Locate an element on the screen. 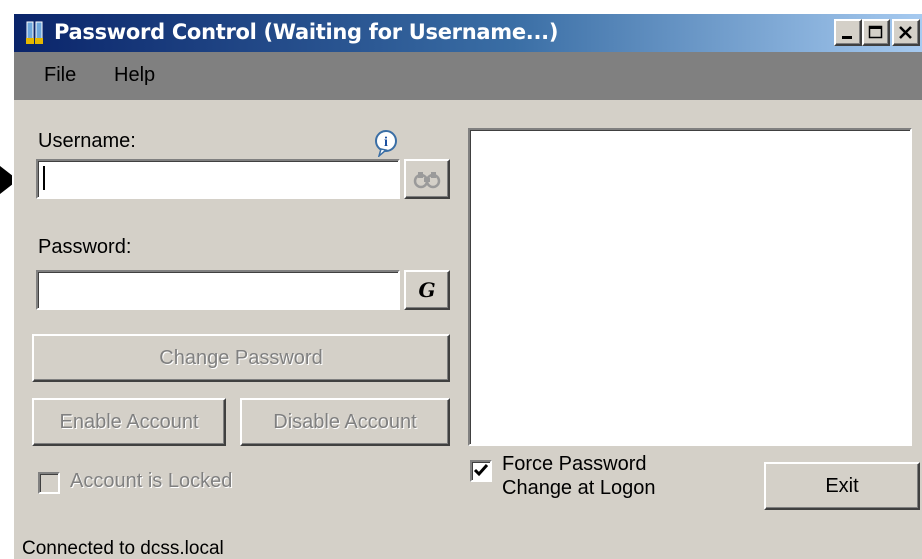  binoculars-icon is located at coordinates (427, 180).